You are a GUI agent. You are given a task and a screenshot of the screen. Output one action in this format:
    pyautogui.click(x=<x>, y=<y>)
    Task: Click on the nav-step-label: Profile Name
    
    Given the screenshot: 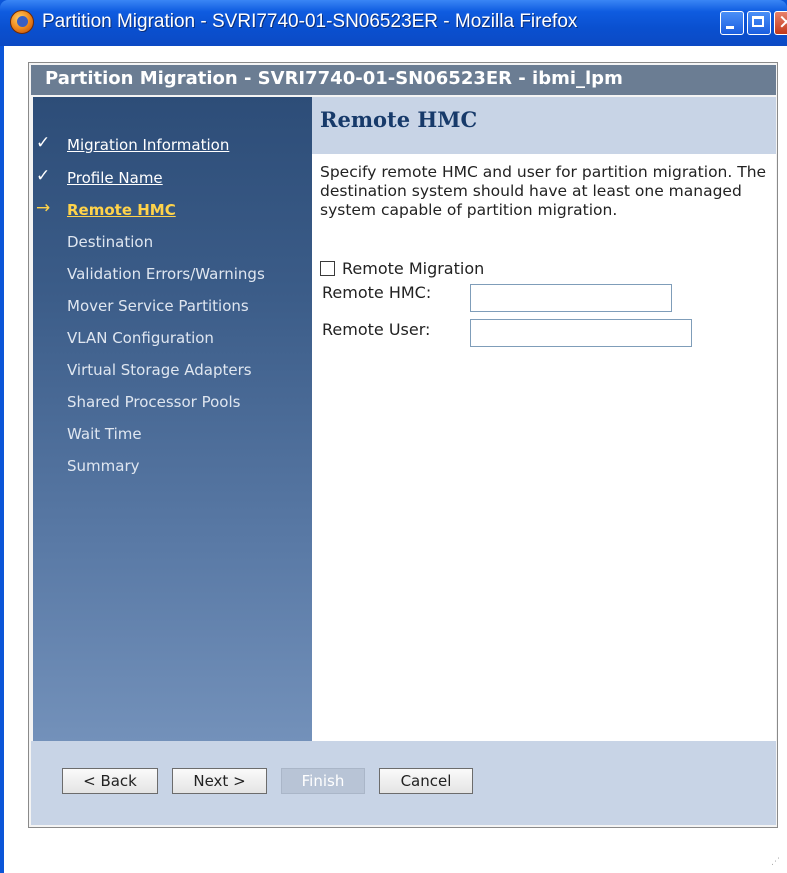 What is the action you would take?
    pyautogui.click(x=115, y=178)
    